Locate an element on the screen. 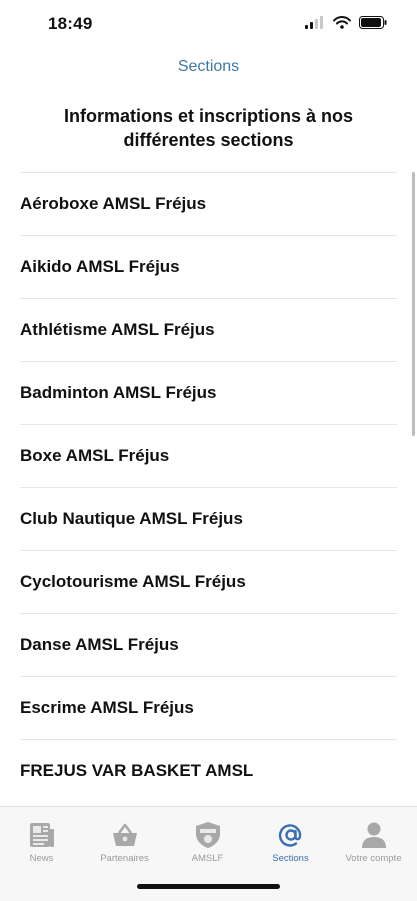 The image size is (417, 901). shield-icon is located at coordinates (207, 835).